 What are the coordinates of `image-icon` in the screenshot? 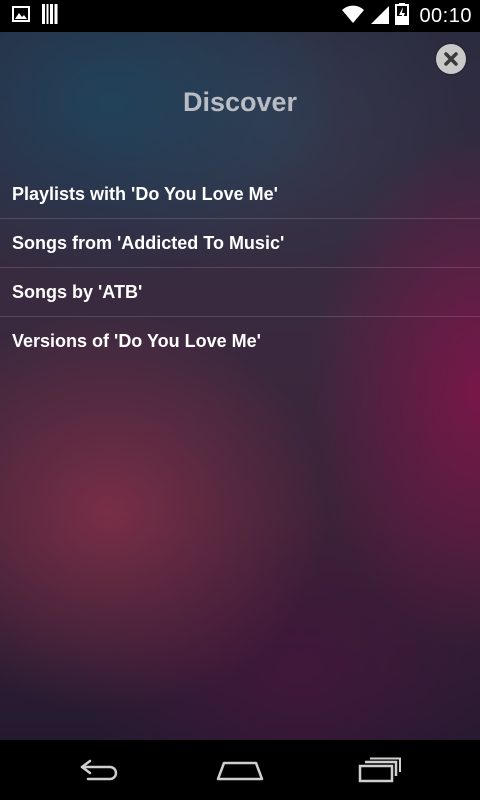 It's located at (21, 16).